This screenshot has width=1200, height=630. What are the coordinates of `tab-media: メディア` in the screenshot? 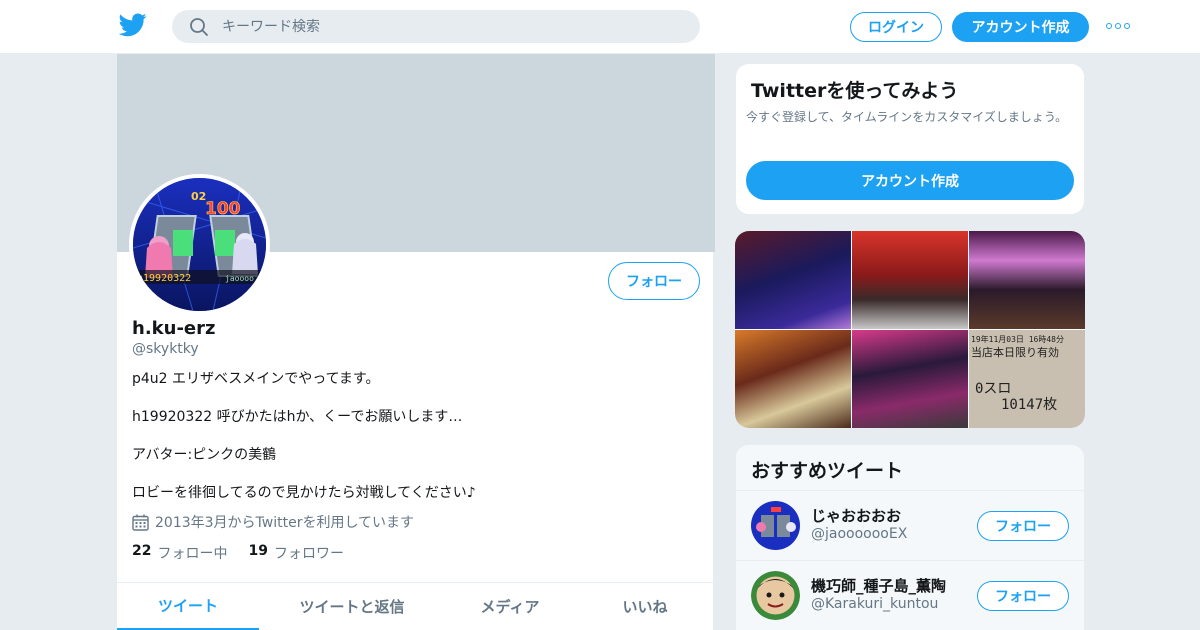 It's located at (510, 606).